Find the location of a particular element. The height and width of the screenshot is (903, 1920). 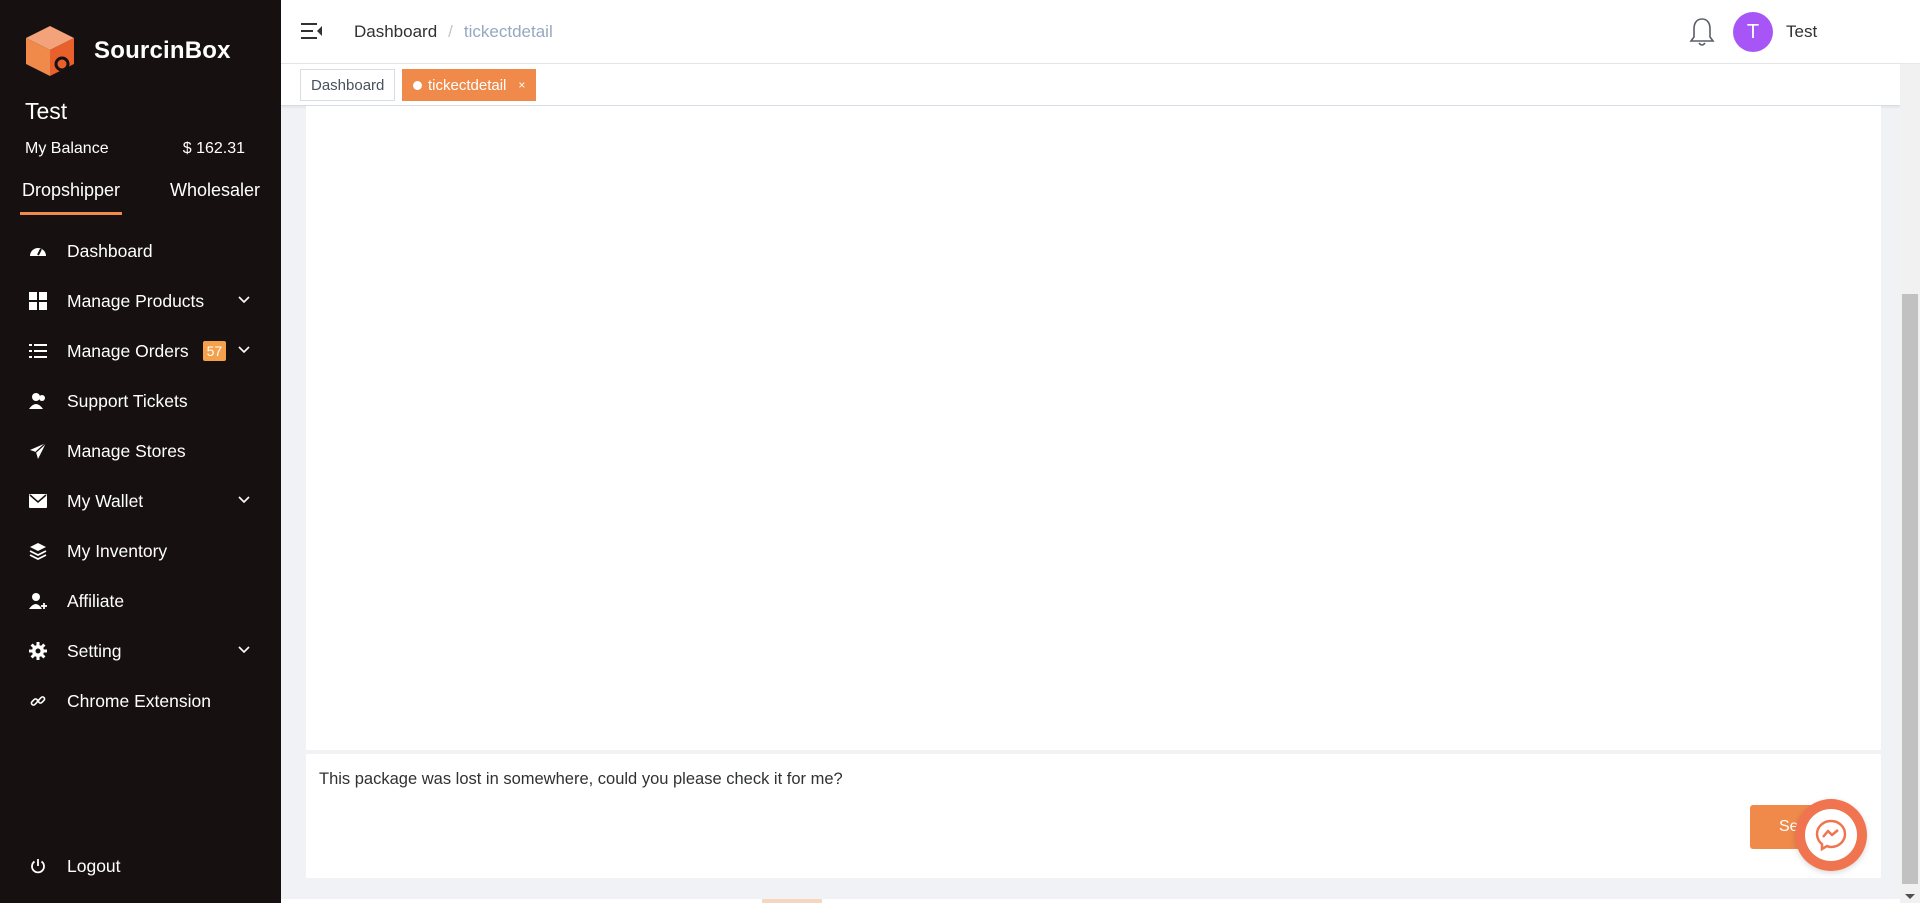

sidebar-item-affiliate: Affiliate is located at coordinates (140, 601).